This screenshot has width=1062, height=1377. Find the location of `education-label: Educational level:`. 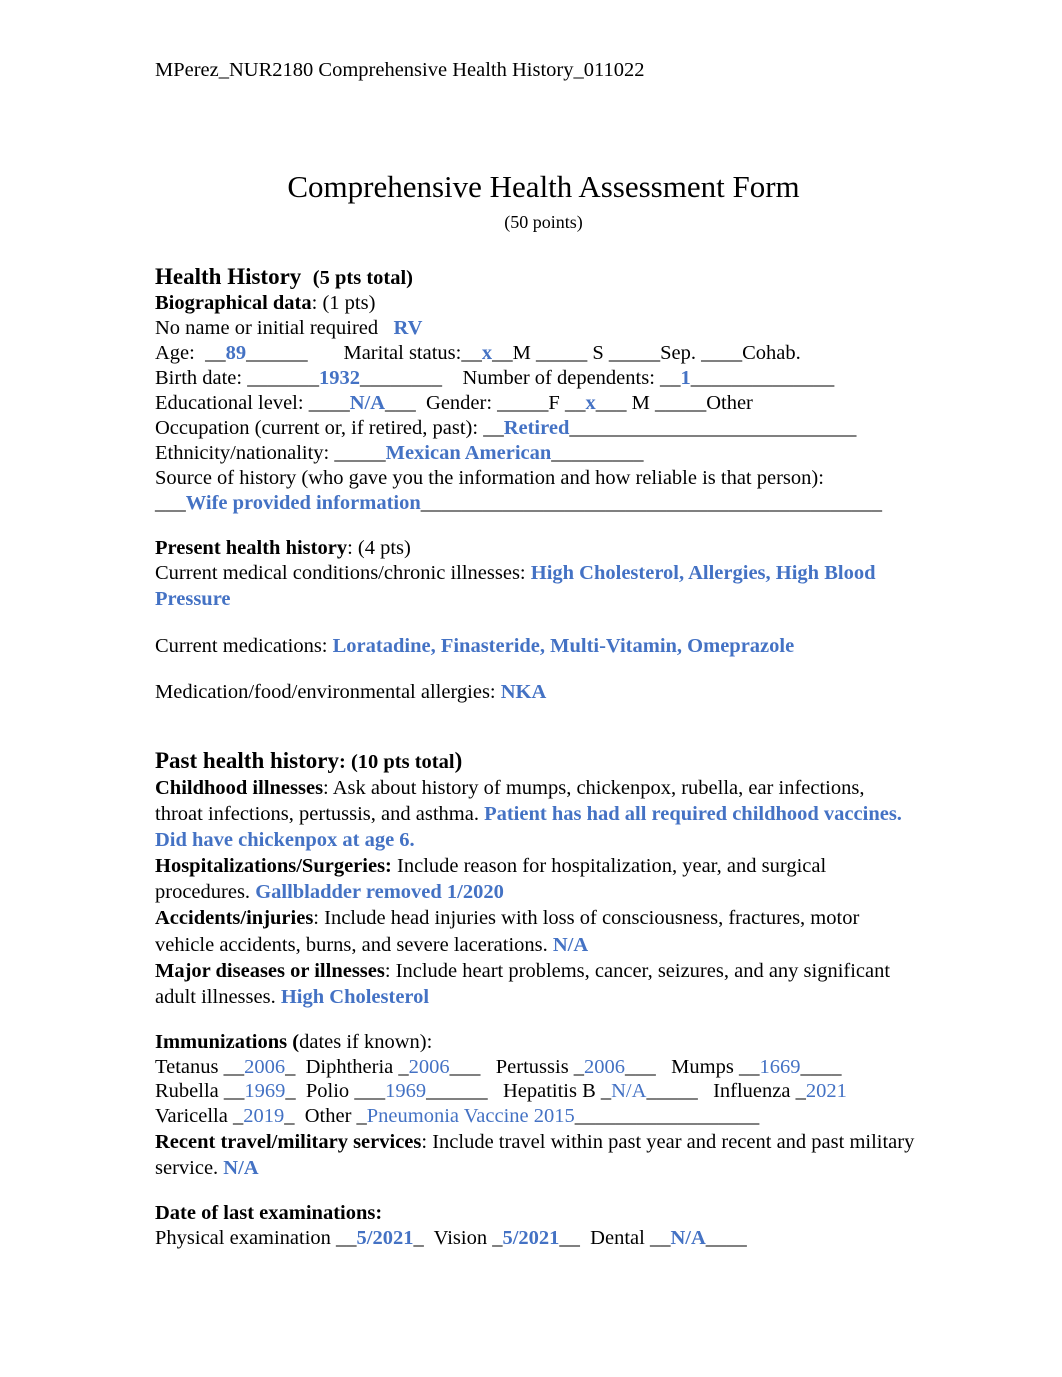

education-label: Educational level: is located at coordinates (229, 403).